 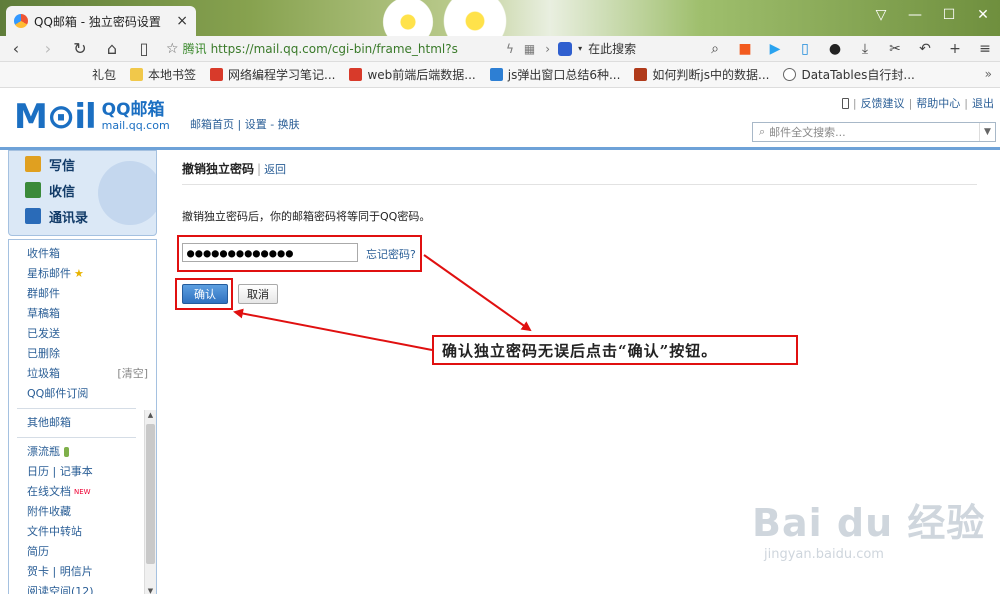 What do you see at coordinates (48, 48) in the screenshot?
I see `forward-arrow-icon: ›` at bounding box center [48, 48].